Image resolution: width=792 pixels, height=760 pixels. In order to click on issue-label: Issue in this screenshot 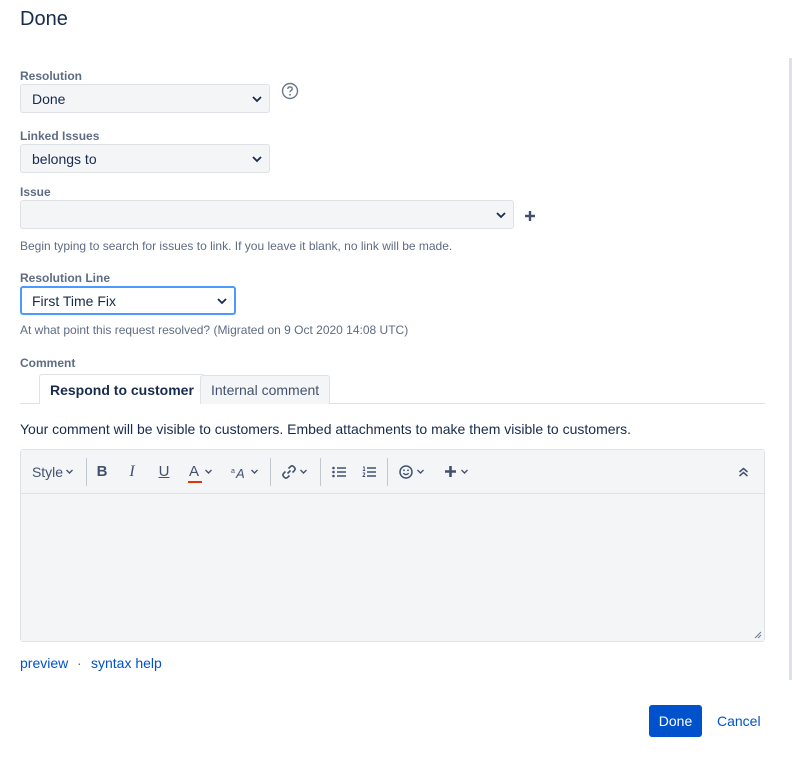, I will do `click(35, 192)`.